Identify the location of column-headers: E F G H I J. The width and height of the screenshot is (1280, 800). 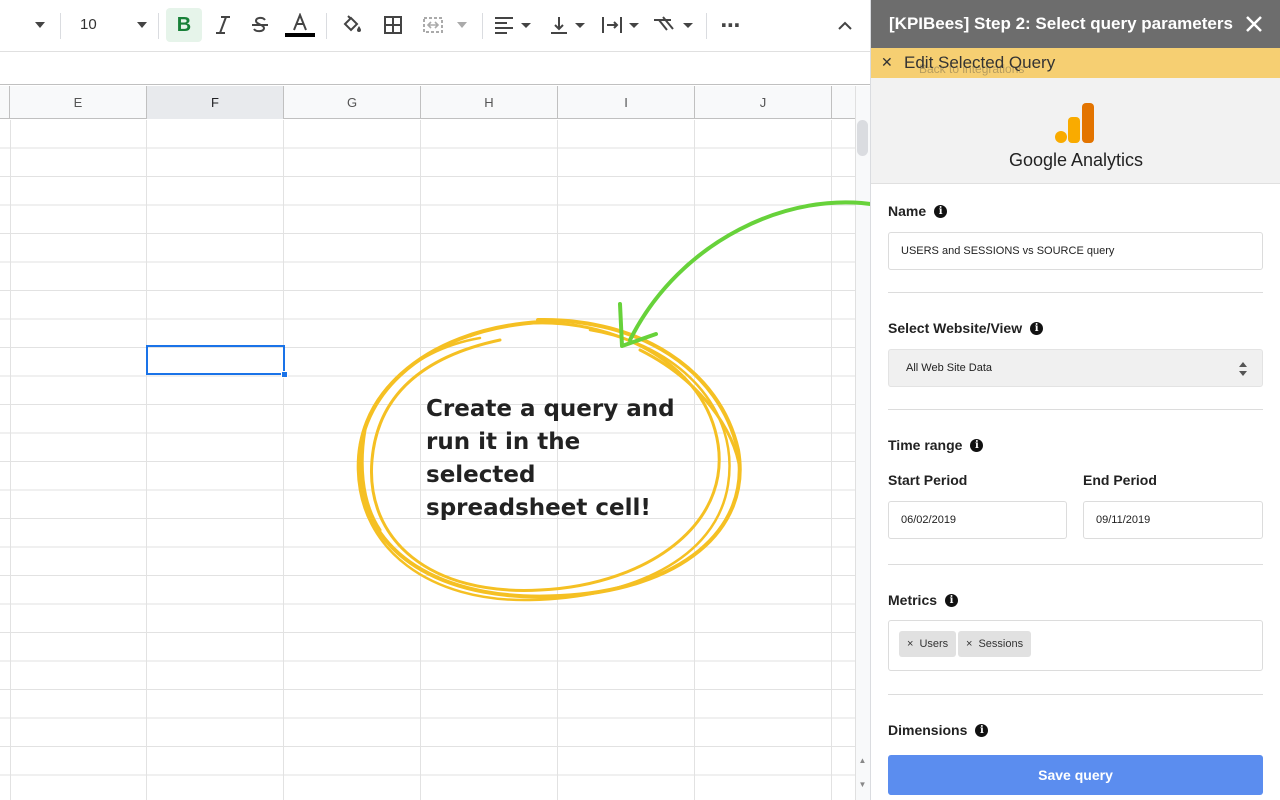
(427, 102).